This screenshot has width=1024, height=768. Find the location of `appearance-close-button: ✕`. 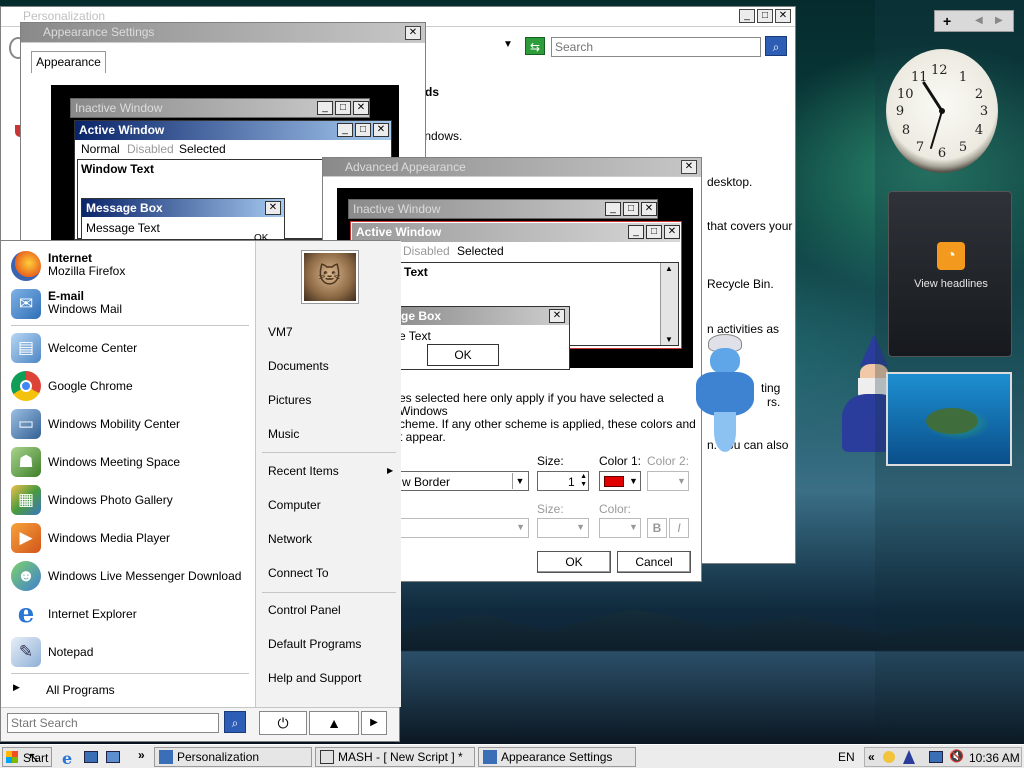

appearance-close-button: ✕ is located at coordinates (413, 33).